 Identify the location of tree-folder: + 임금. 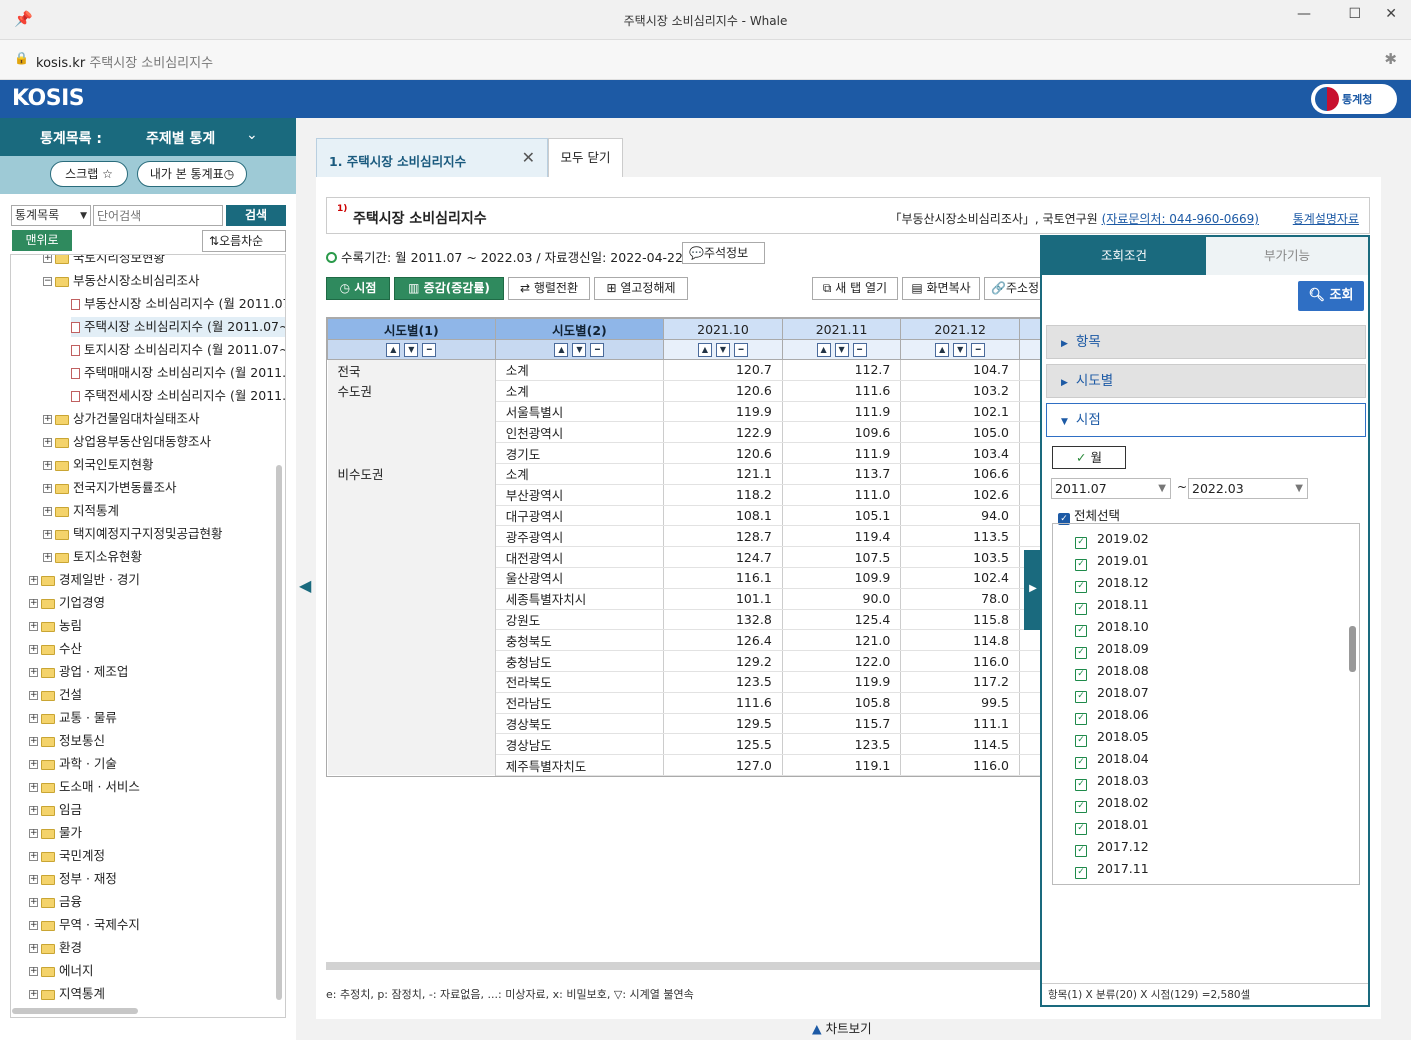
(157, 810).